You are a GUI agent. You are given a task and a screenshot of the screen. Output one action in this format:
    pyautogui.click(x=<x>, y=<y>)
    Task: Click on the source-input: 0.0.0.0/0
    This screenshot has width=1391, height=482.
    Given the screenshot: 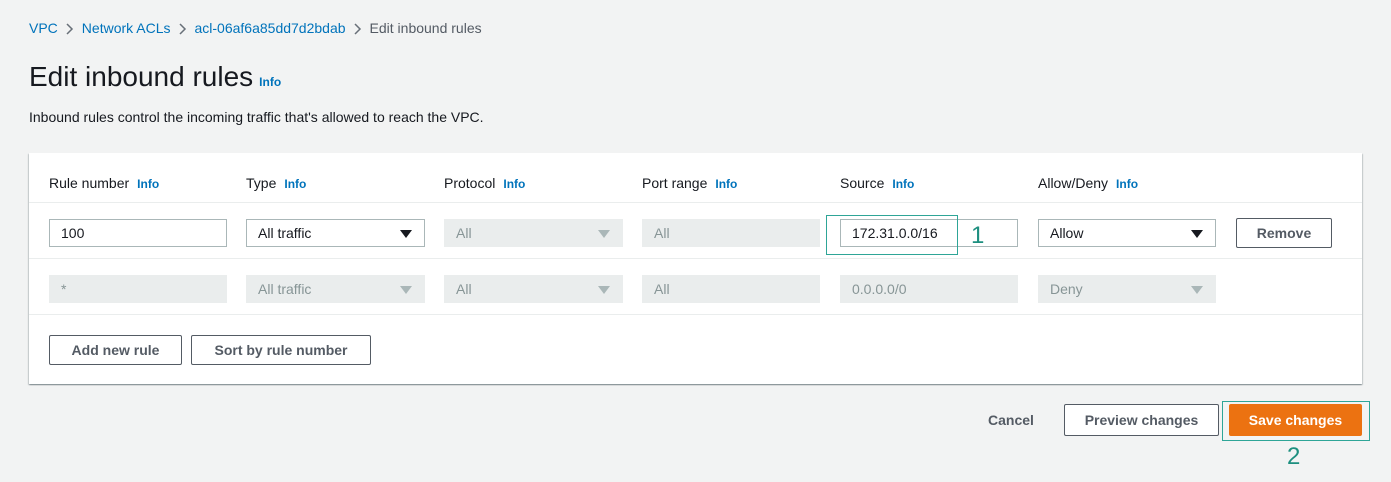 What is the action you would take?
    pyautogui.click(x=929, y=289)
    